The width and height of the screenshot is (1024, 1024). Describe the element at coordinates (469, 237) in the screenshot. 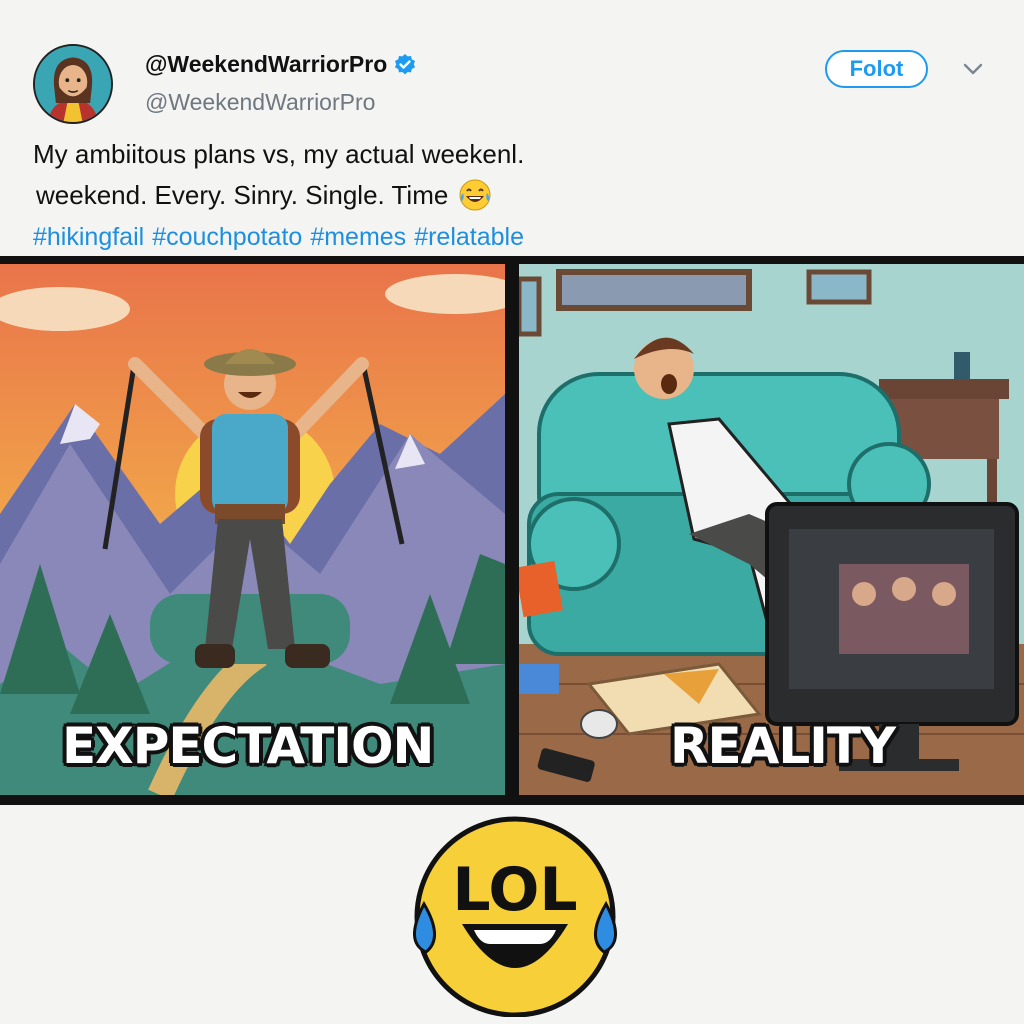

I see `hashtag-link: #relatable` at that location.